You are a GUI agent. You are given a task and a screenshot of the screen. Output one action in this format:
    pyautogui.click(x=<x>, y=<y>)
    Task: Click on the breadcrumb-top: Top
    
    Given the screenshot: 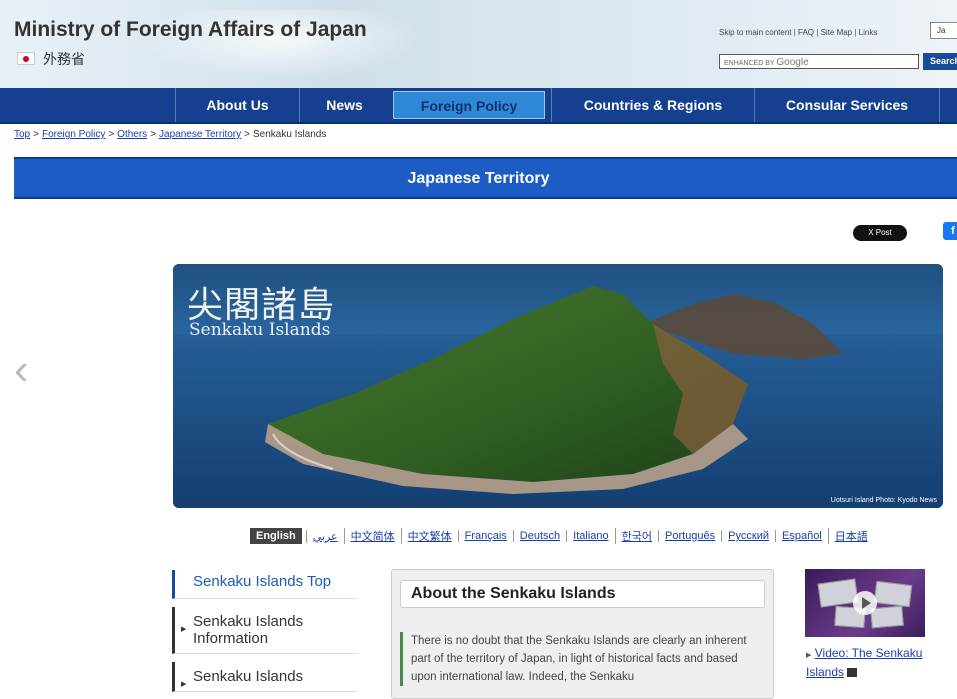 What is the action you would take?
    pyautogui.click(x=22, y=134)
    